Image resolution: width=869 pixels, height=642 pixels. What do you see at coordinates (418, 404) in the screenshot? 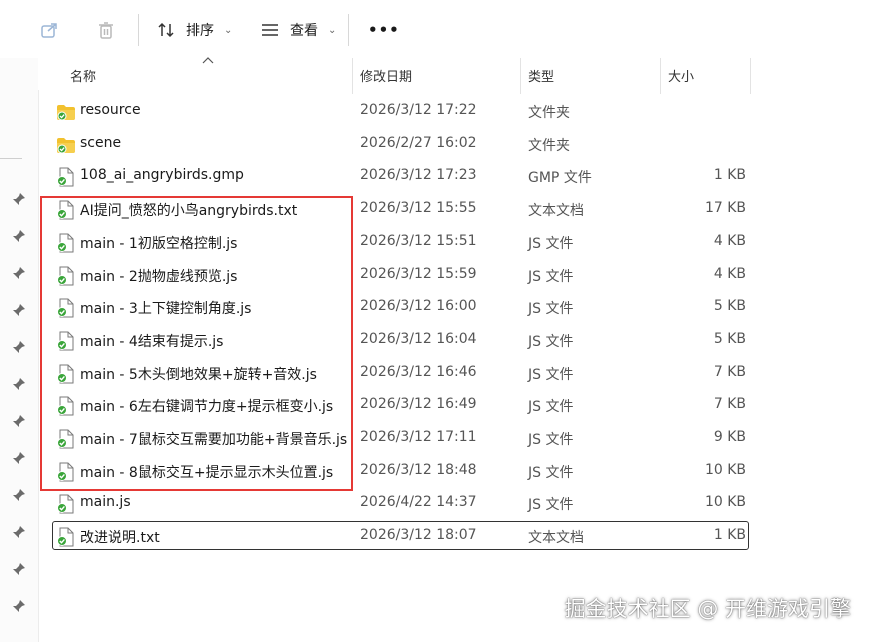
I see `file-date: 2026/3/12 16:49` at bounding box center [418, 404].